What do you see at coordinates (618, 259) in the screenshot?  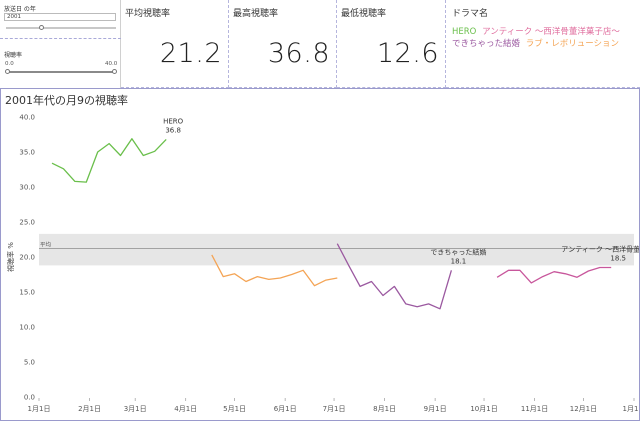 I see `data-label-value: 18.5` at bounding box center [618, 259].